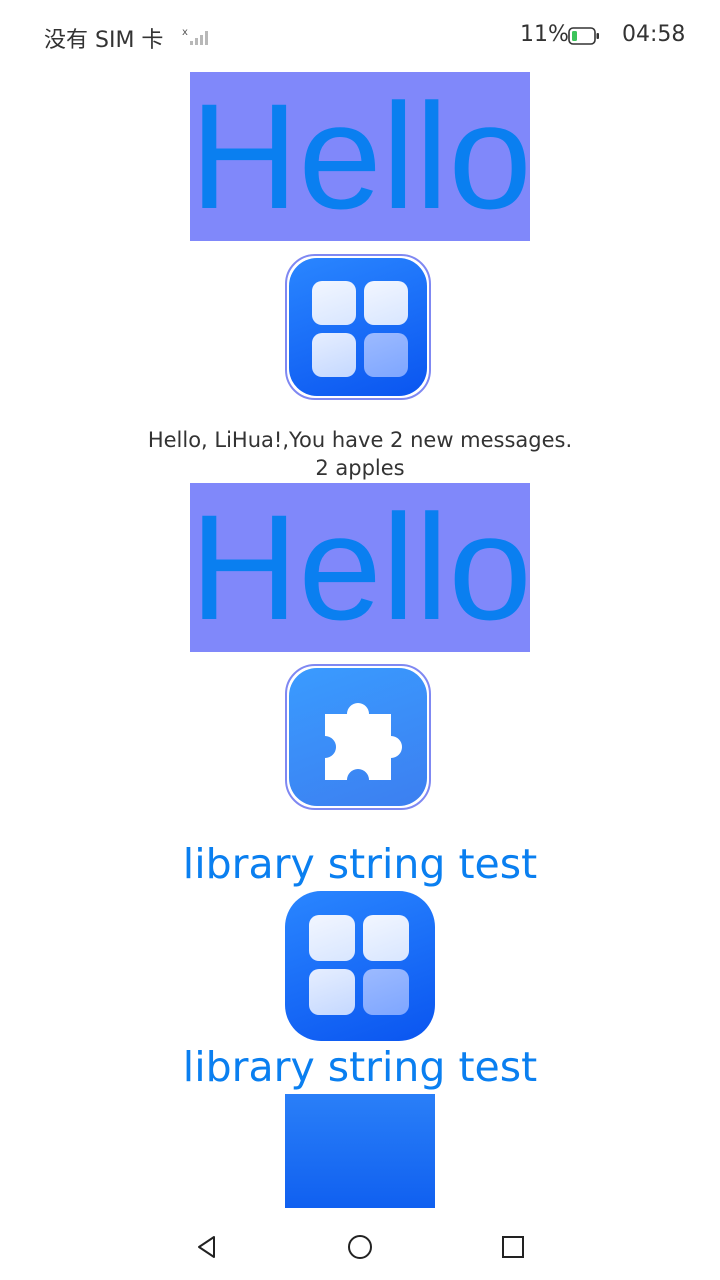  I want to click on message-text: Hello, LiHua!,You have 2 new messages., so click(360, 440).